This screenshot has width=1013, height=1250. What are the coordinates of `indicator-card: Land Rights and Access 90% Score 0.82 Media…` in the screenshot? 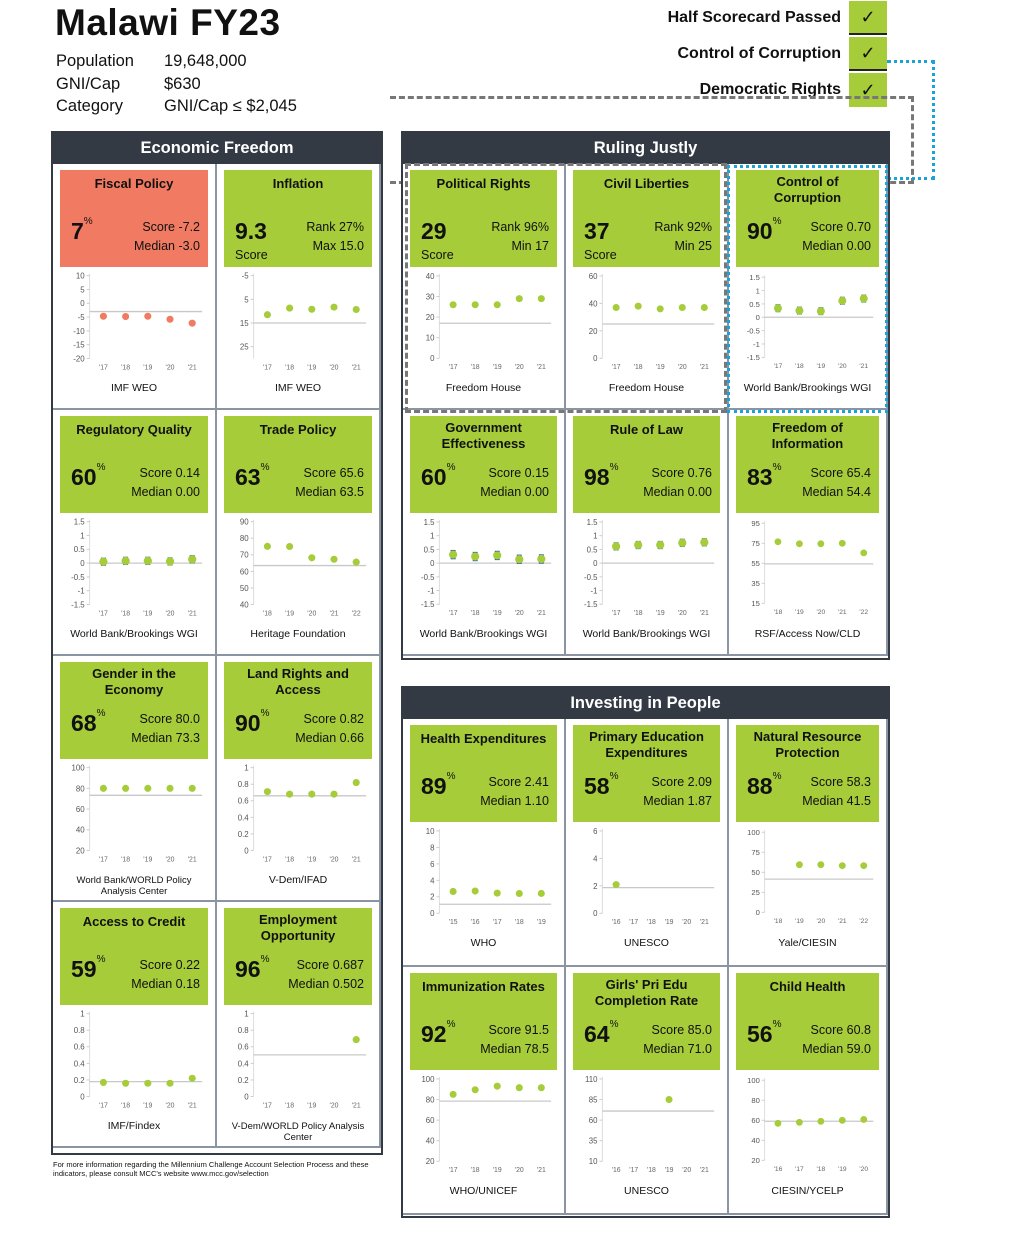 It's located at (298, 710).